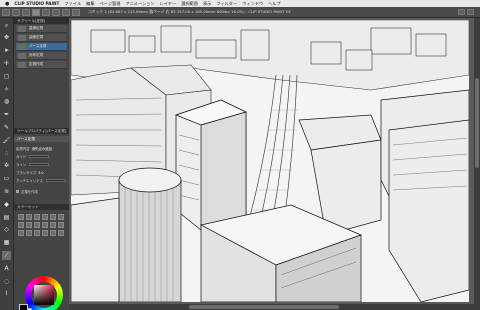 The image size is (480, 310). Describe the element at coordinates (66, 12) in the screenshot. I see `clear-button` at that location.